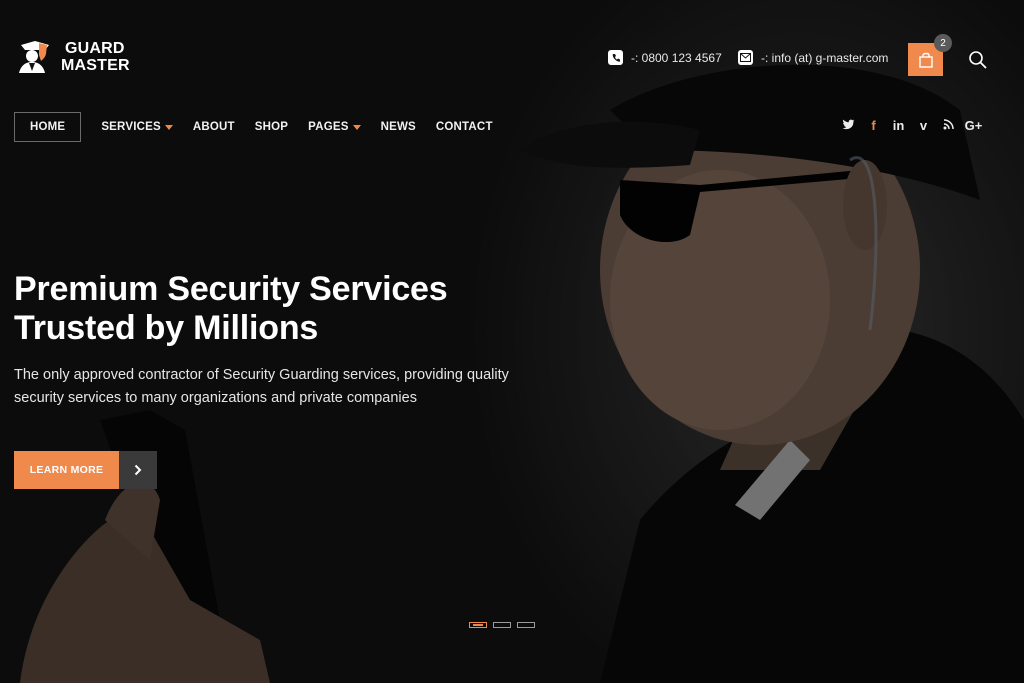 The image size is (1024, 683). What do you see at coordinates (676, 57) in the screenshot?
I see `phone-number: -: 0800 123 4567` at bounding box center [676, 57].